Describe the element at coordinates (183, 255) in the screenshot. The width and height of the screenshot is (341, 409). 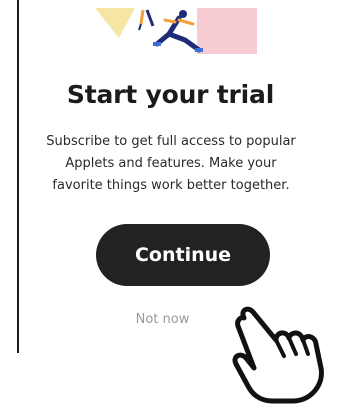
I see `continue-button: Continue` at that location.